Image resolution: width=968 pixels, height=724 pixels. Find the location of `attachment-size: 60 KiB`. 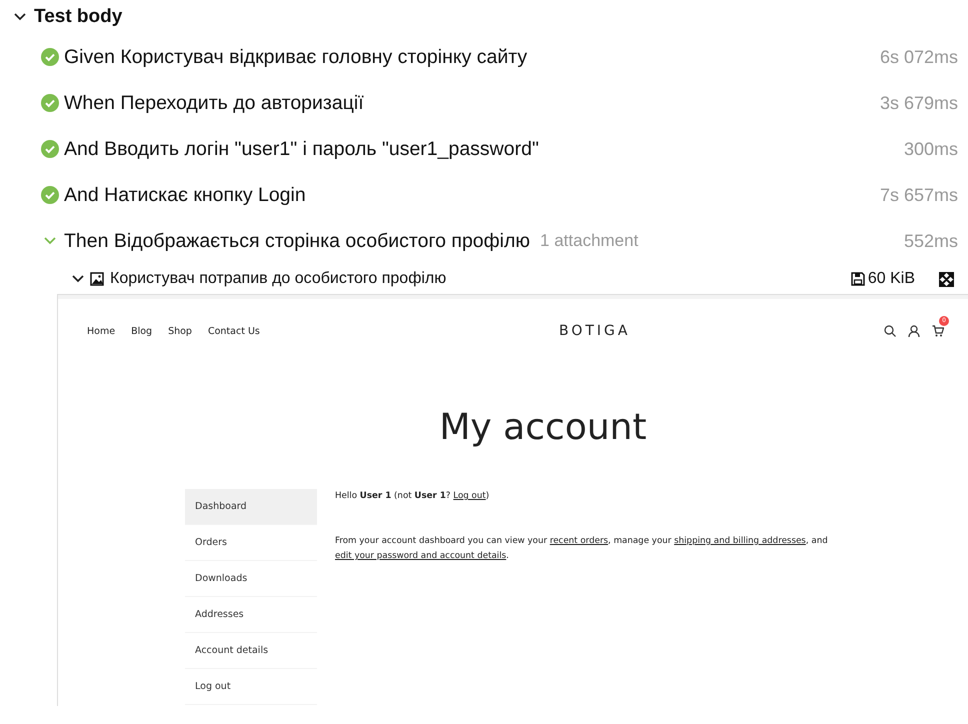

attachment-size: 60 KiB is located at coordinates (891, 279).